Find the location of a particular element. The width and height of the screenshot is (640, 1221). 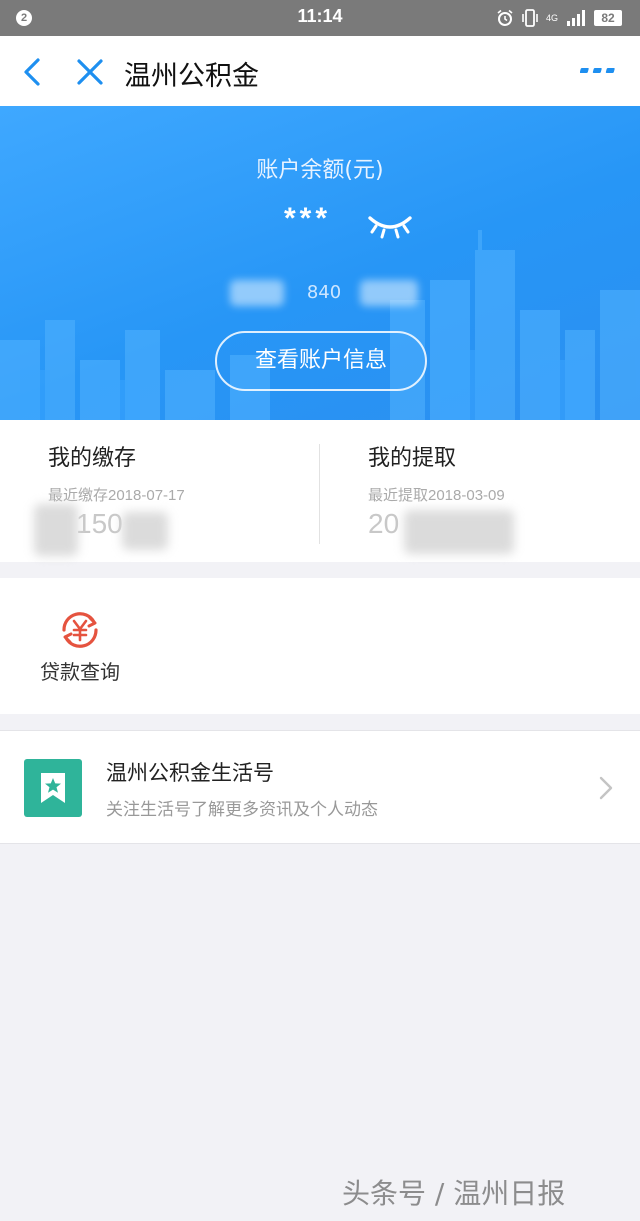

more-icon is located at coordinates (600, 71).